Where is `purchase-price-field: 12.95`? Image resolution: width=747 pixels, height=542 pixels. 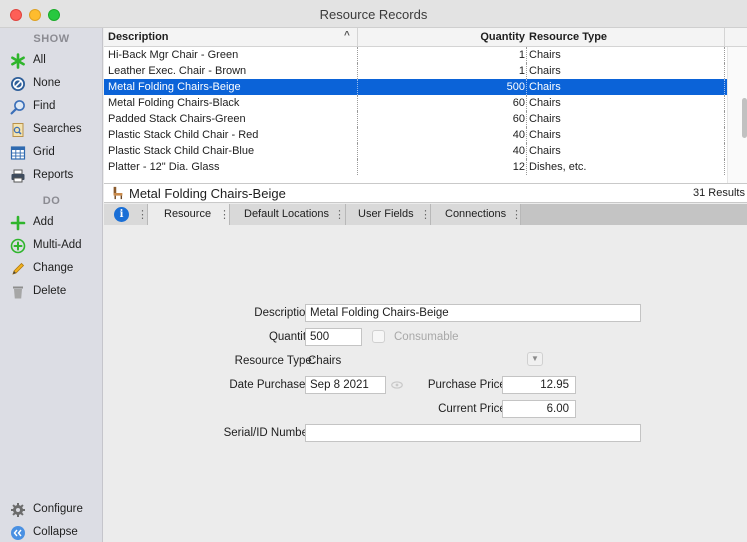
purchase-price-field: 12.95 is located at coordinates (539, 385).